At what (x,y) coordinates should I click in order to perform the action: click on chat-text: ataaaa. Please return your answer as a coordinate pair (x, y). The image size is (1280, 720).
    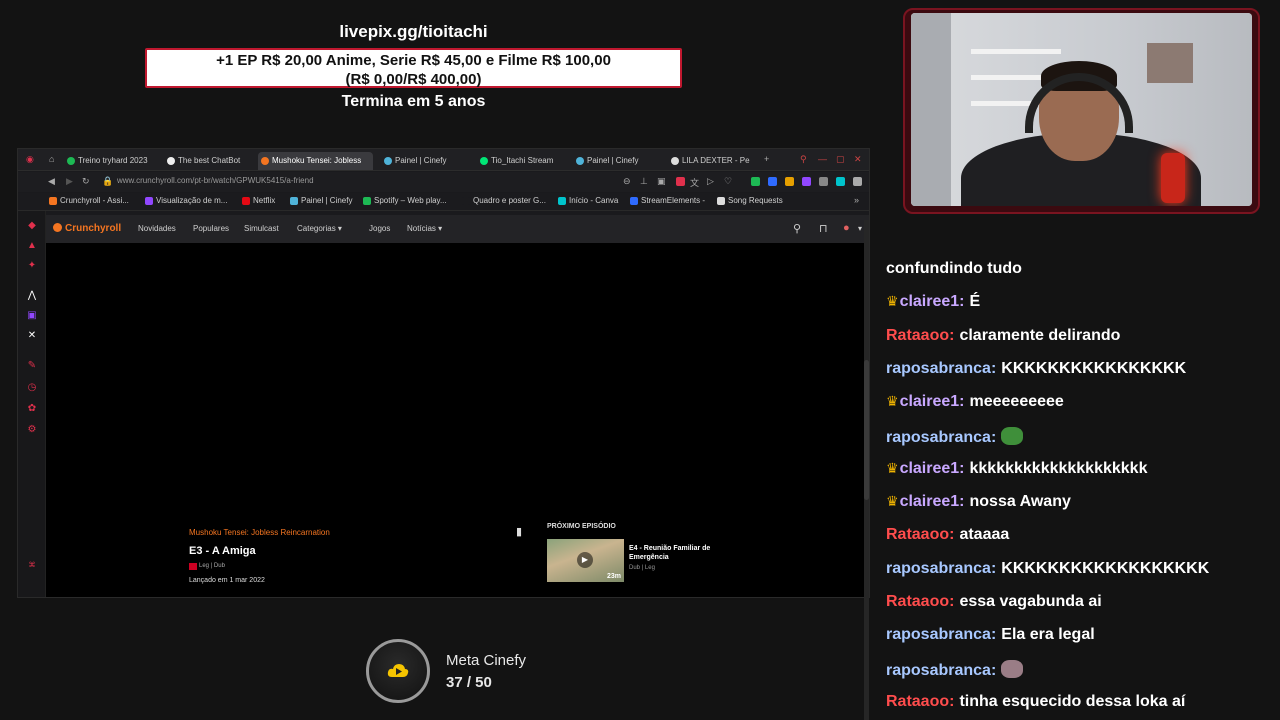
    Looking at the image, I should click on (984, 534).